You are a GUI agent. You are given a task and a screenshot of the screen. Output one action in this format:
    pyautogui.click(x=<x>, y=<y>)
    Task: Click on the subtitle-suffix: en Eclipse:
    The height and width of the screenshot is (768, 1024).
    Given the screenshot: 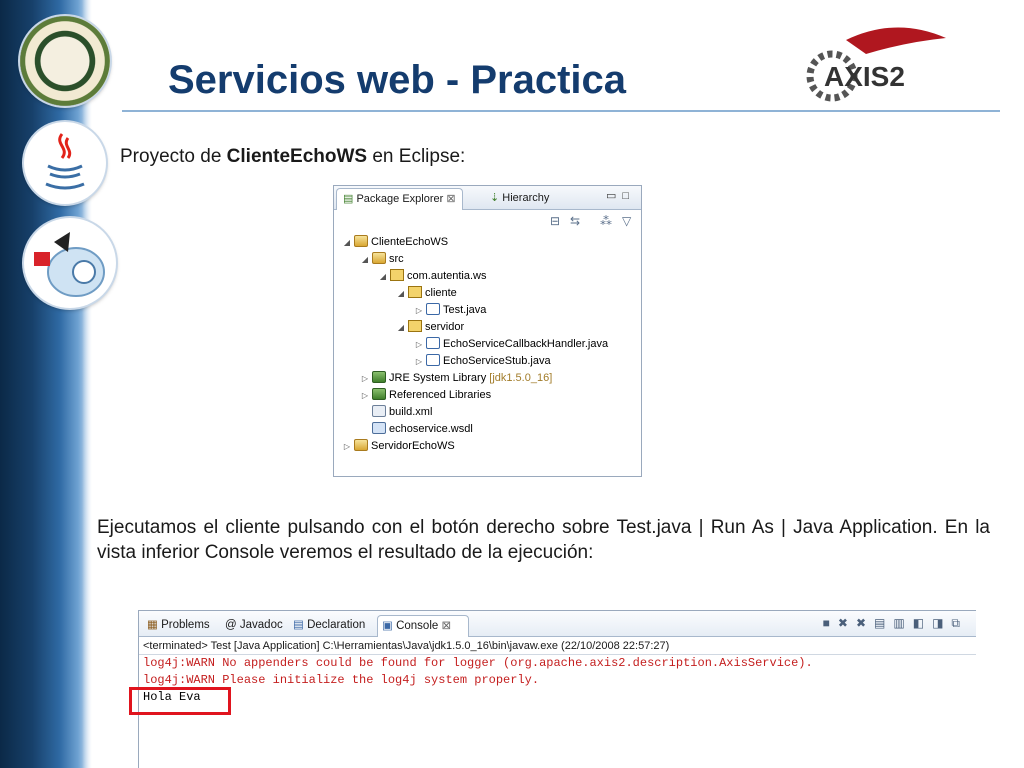 What is the action you would take?
    pyautogui.click(x=416, y=156)
    